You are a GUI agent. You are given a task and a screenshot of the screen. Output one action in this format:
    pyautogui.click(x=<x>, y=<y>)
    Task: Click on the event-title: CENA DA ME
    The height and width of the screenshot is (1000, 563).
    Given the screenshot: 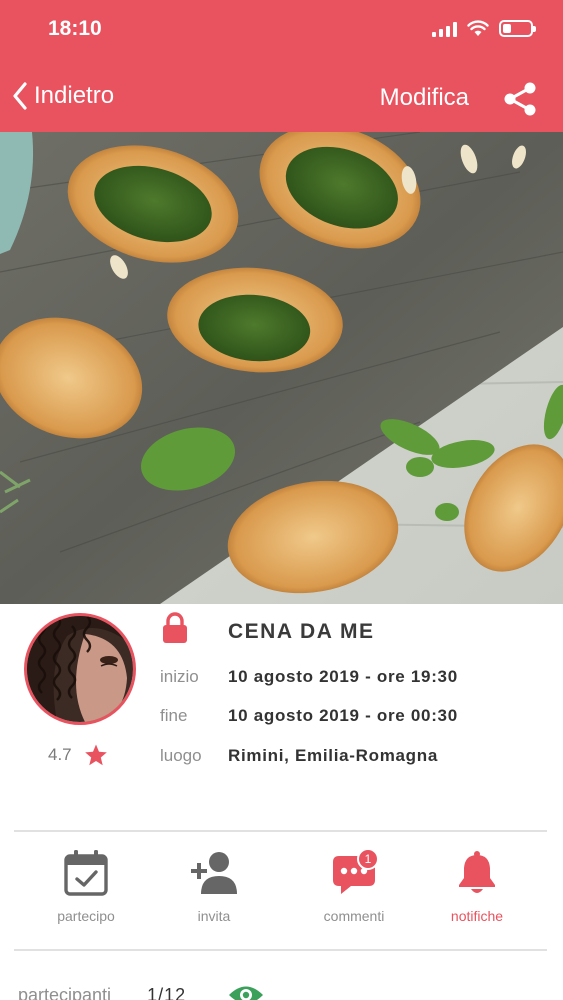 What is the action you would take?
    pyautogui.click(x=301, y=631)
    